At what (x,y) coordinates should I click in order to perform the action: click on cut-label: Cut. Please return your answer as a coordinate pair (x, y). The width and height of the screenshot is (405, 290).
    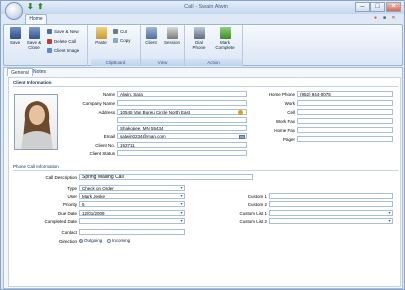
    Looking at the image, I should click on (124, 31).